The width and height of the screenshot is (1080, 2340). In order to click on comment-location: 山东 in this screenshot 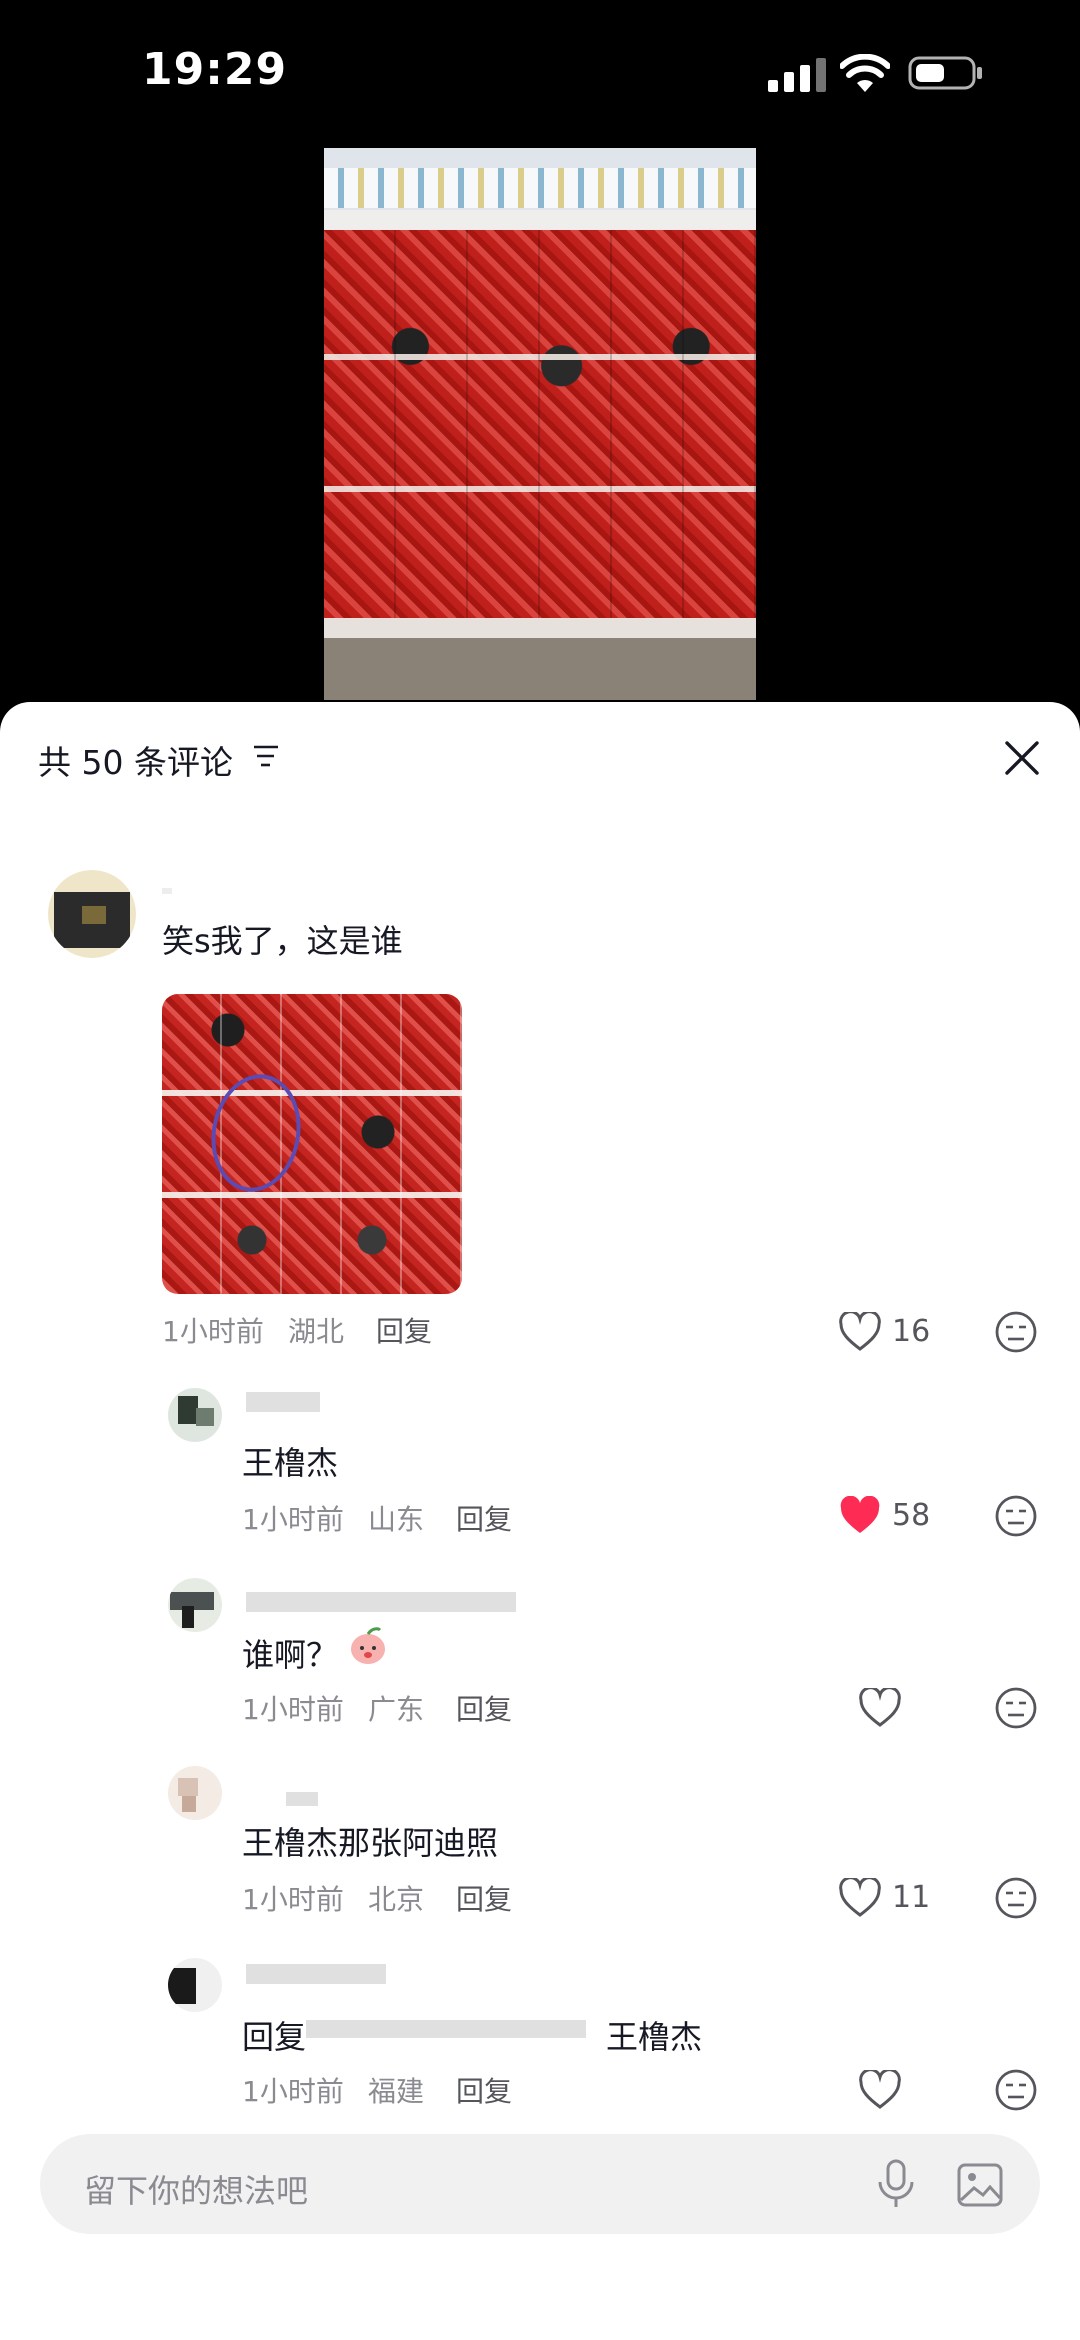, I will do `click(396, 1519)`.